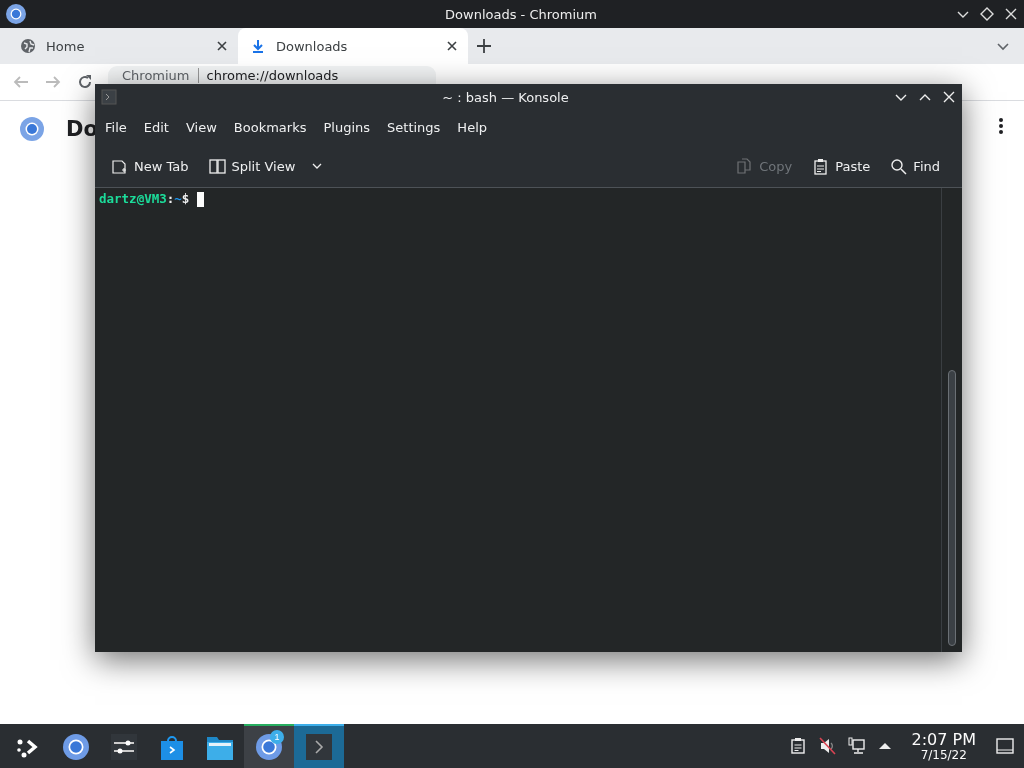 This screenshot has width=1024, height=768. I want to click on split-view-icon, so click(217, 166).